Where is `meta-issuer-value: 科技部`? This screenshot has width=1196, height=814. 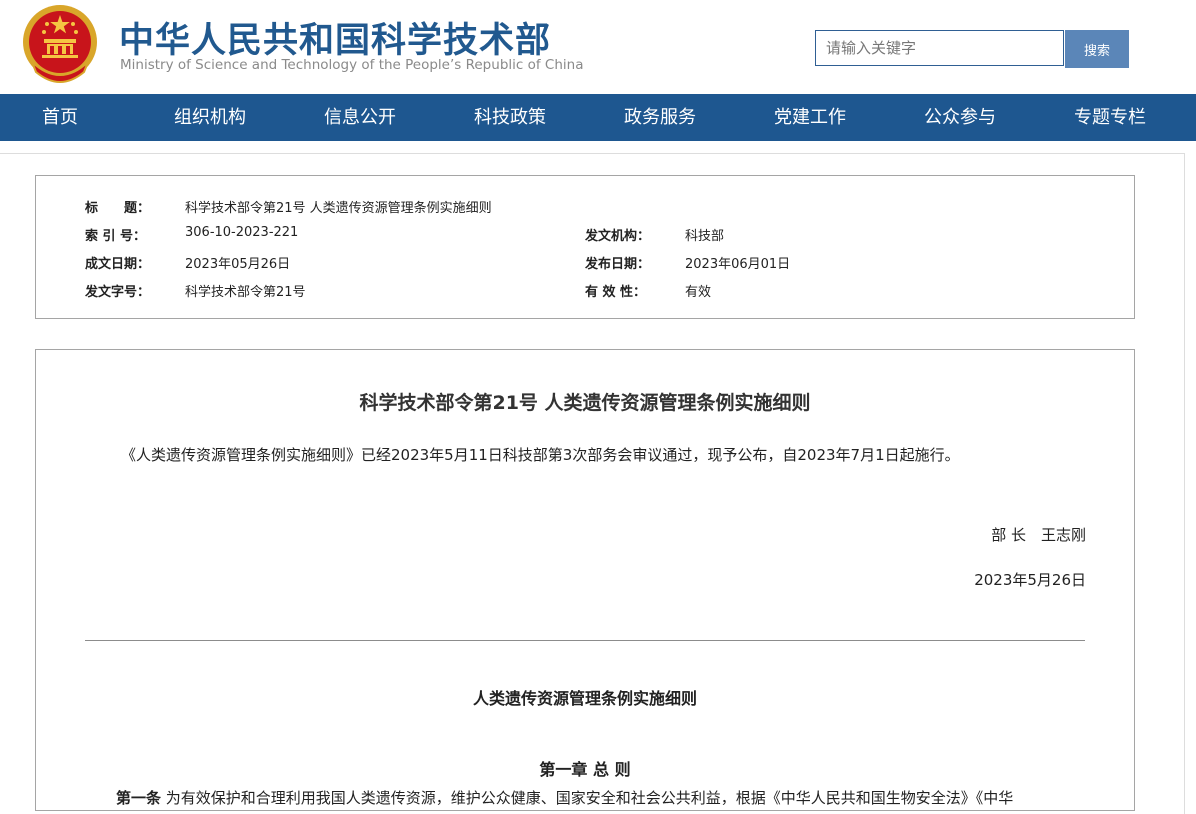
meta-issuer-value: 科技部 is located at coordinates (705, 236).